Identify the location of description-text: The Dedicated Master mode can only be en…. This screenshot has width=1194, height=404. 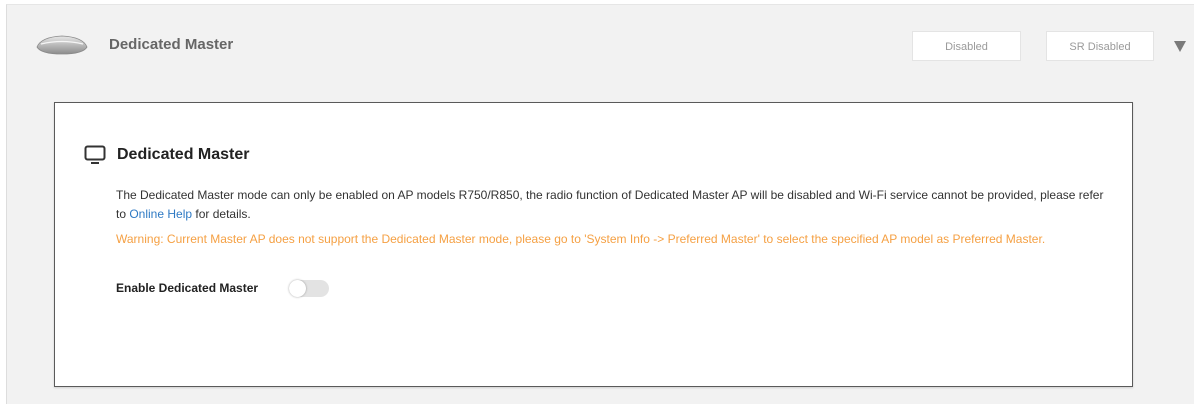
(611, 205).